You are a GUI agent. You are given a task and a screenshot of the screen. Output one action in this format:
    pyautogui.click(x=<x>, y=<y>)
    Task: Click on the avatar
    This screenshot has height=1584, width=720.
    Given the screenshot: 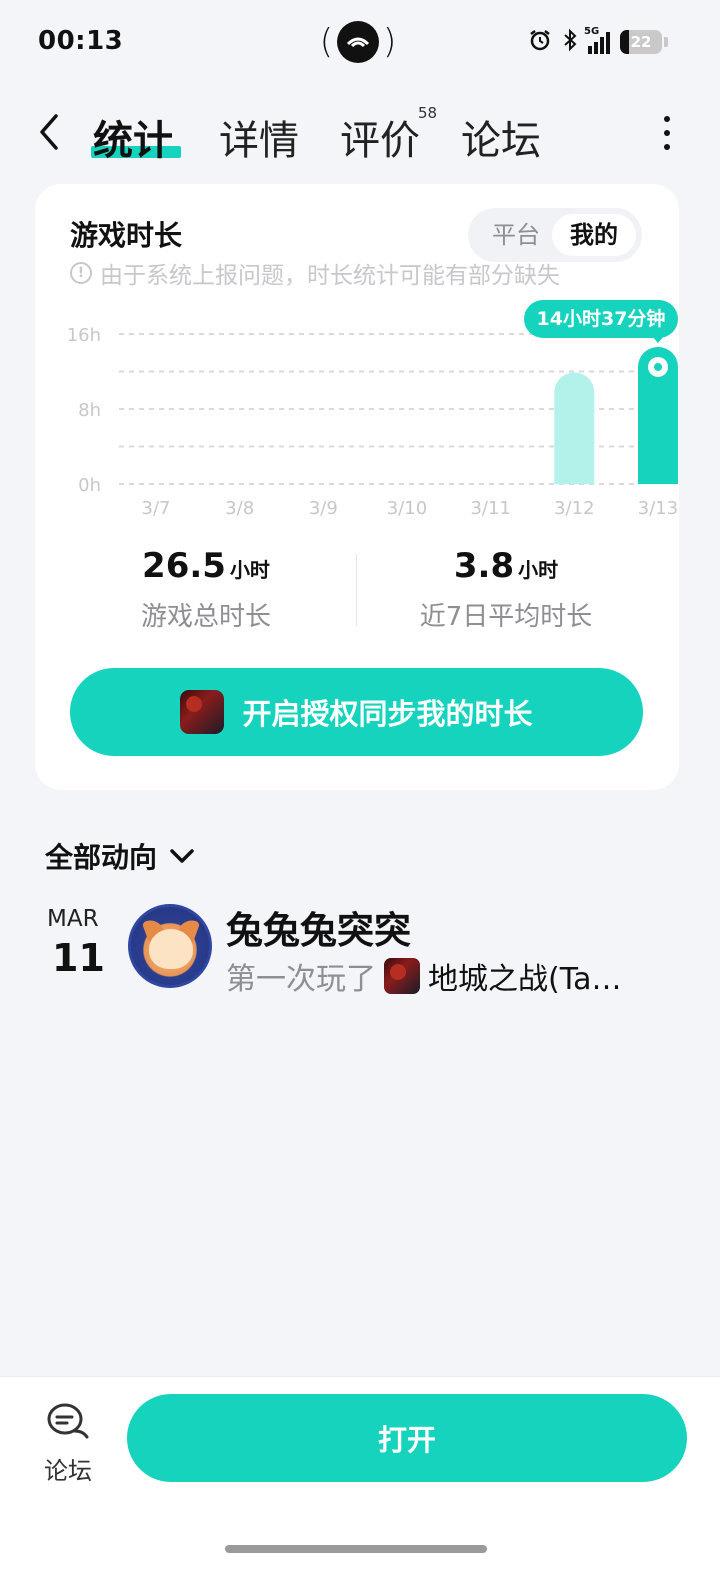 What is the action you would take?
    pyautogui.click(x=170, y=946)
    